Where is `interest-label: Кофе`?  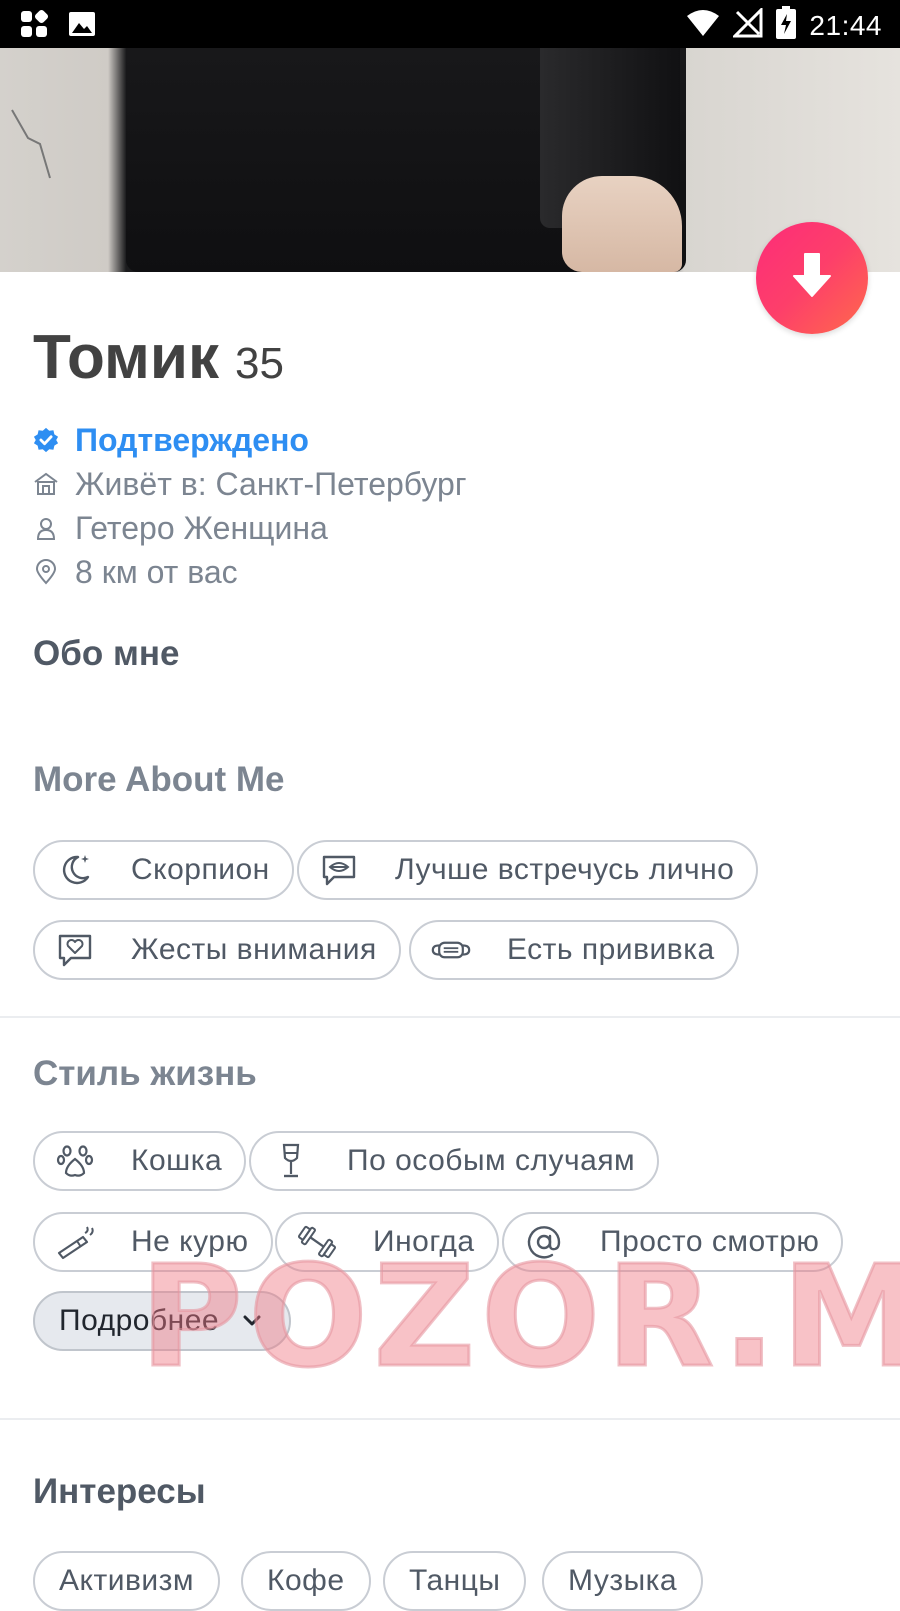
interest-label: Кофе is located at coordinates (306, 1580).